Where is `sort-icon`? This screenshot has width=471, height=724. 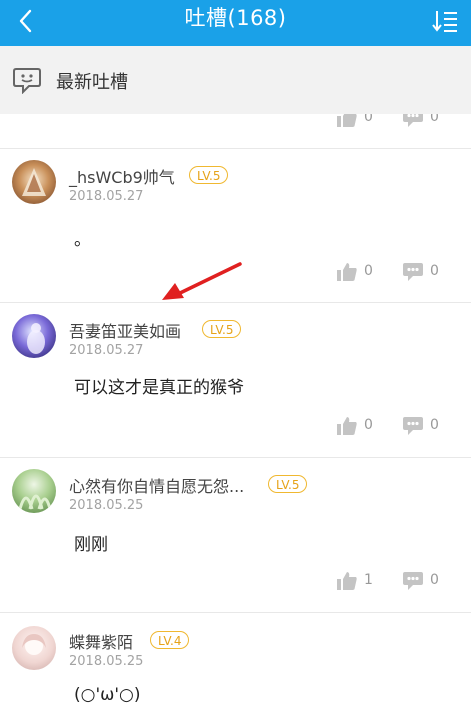
sort-icon is located at coordinates (445, 21).